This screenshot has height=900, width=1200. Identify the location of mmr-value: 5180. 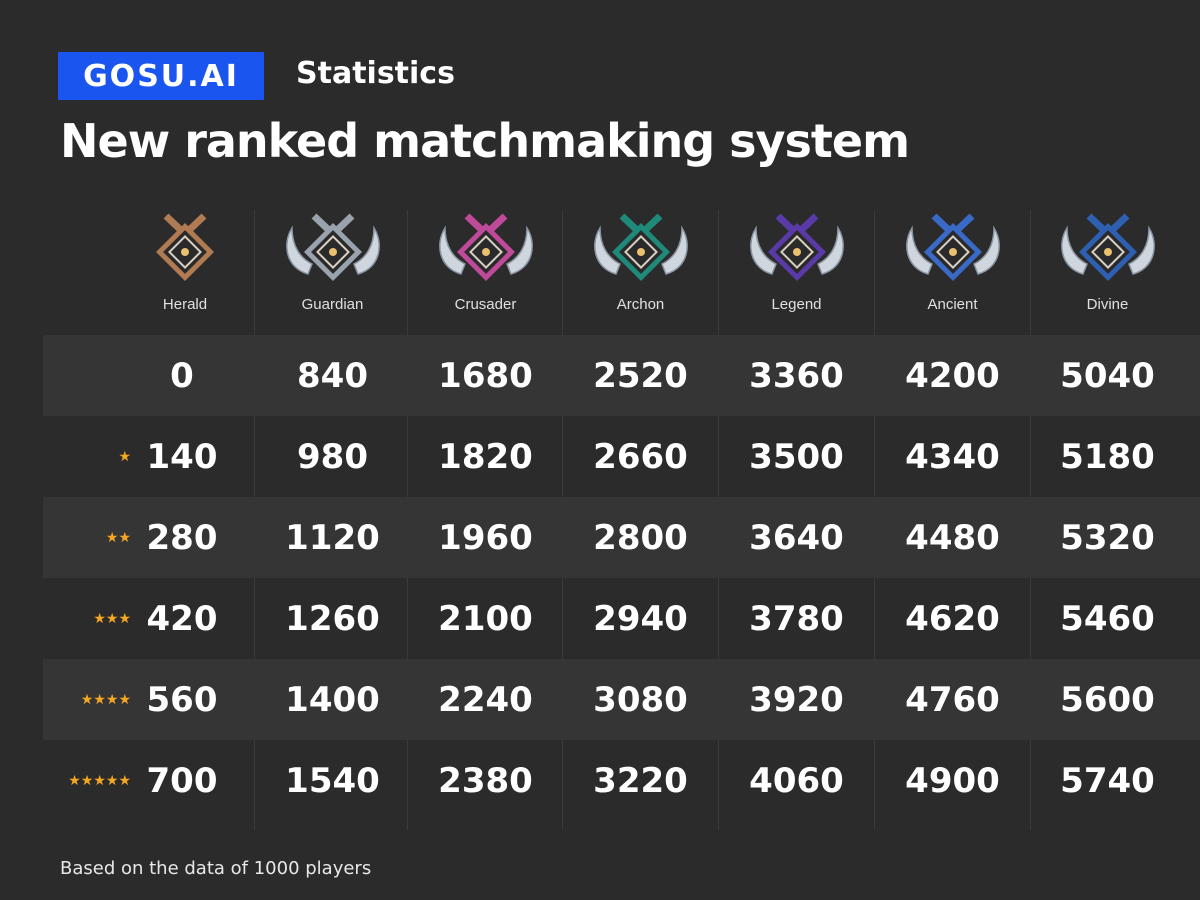
(1107, 456).